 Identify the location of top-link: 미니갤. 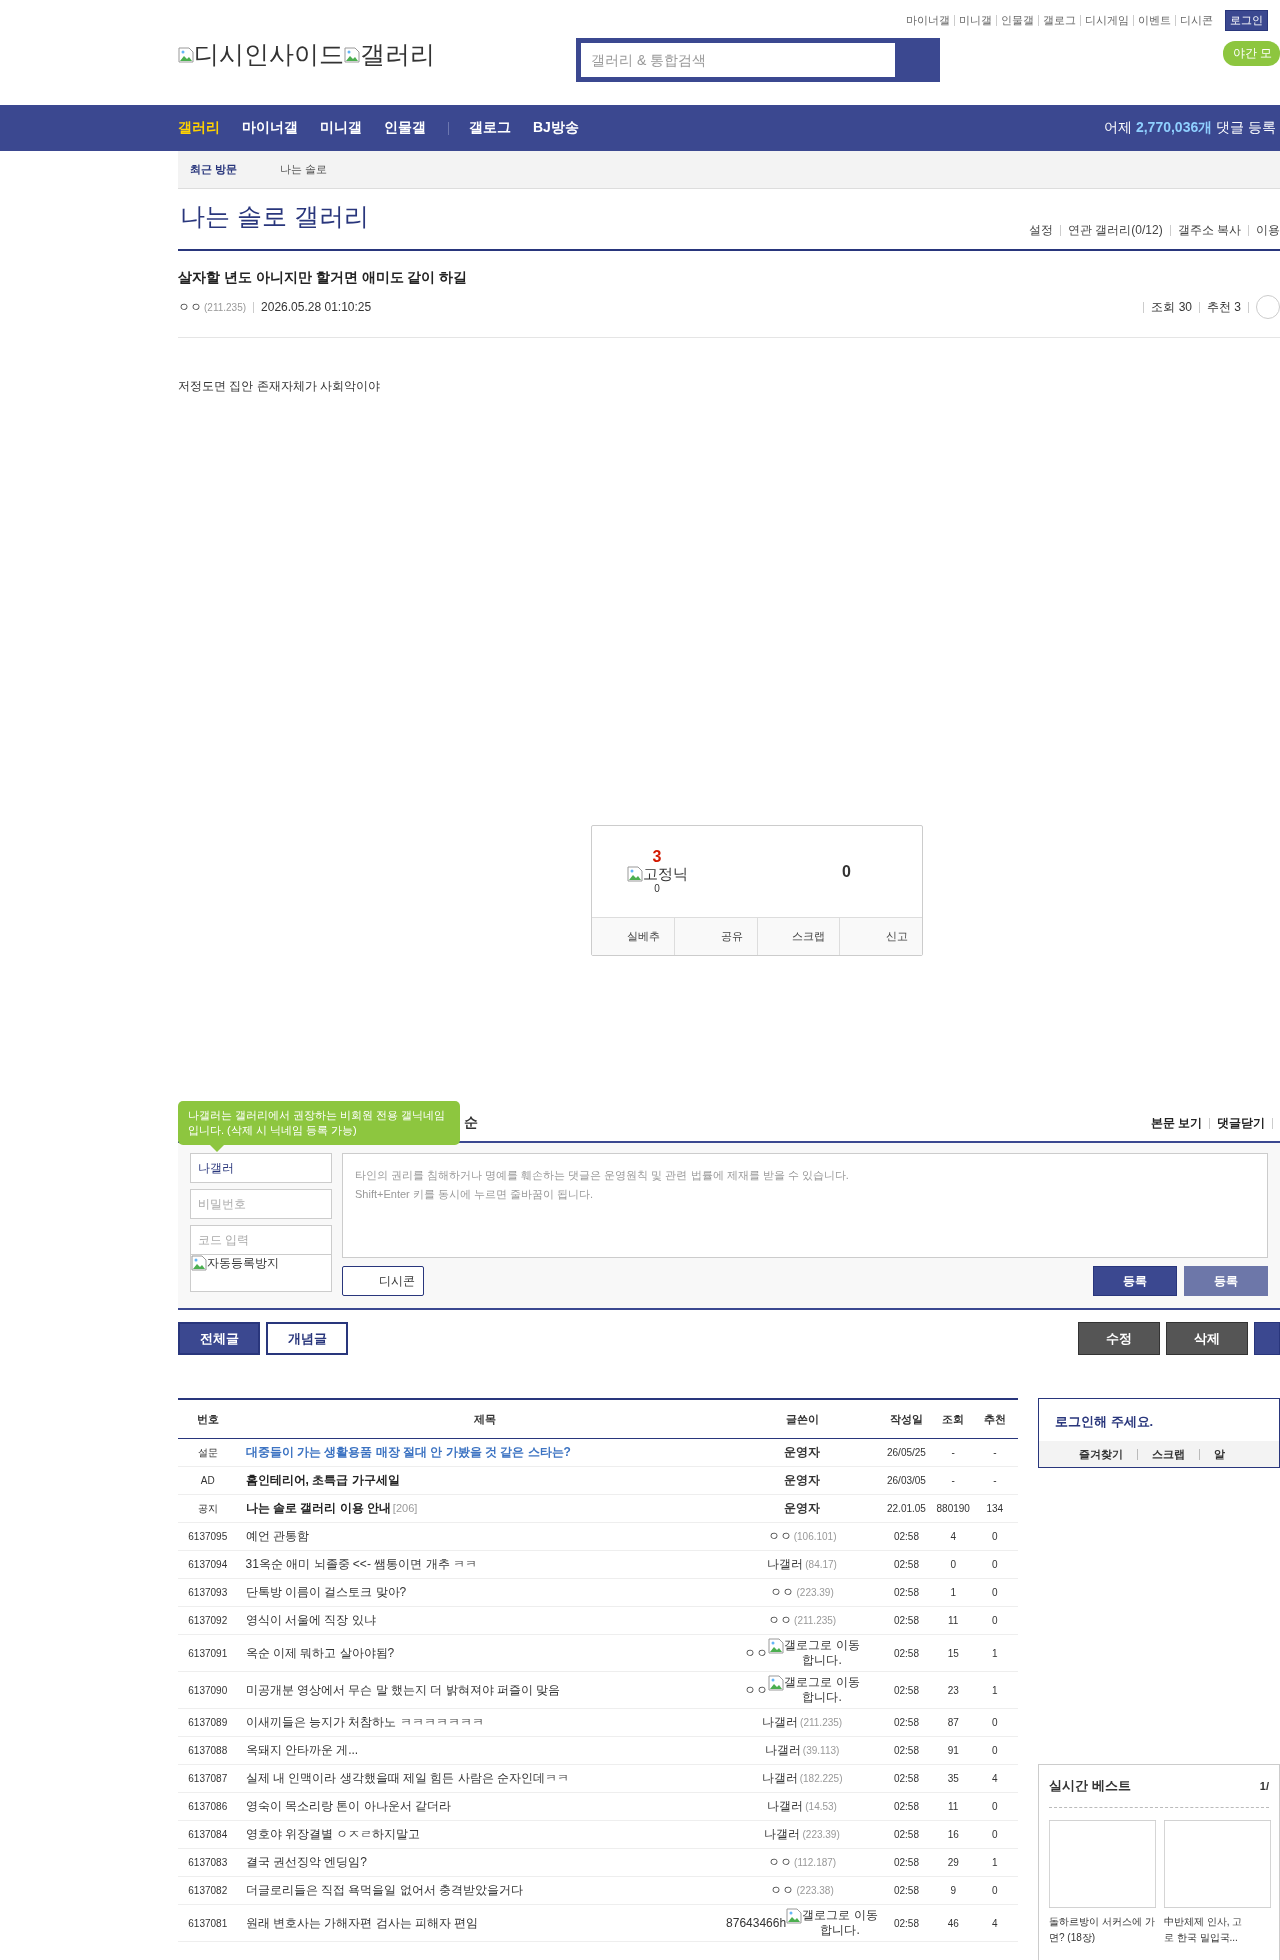
(975, 20).